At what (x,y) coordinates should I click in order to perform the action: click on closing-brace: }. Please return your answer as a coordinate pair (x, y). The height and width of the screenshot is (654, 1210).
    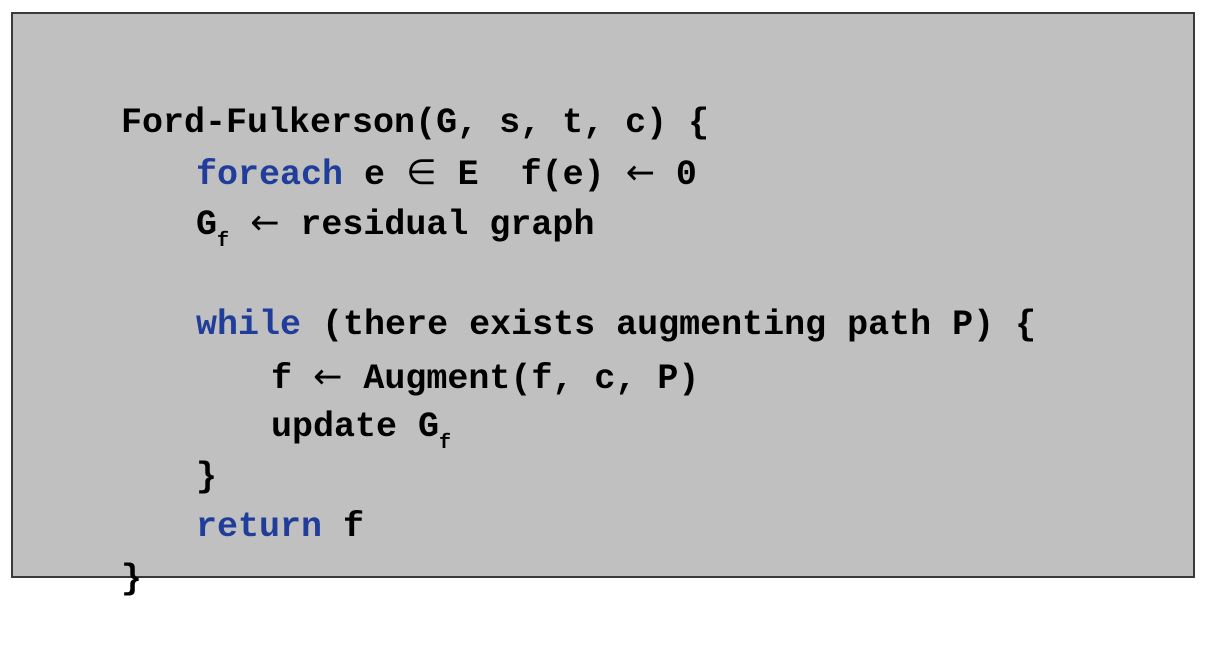
    Looking at the image, I should click on (132, 579).